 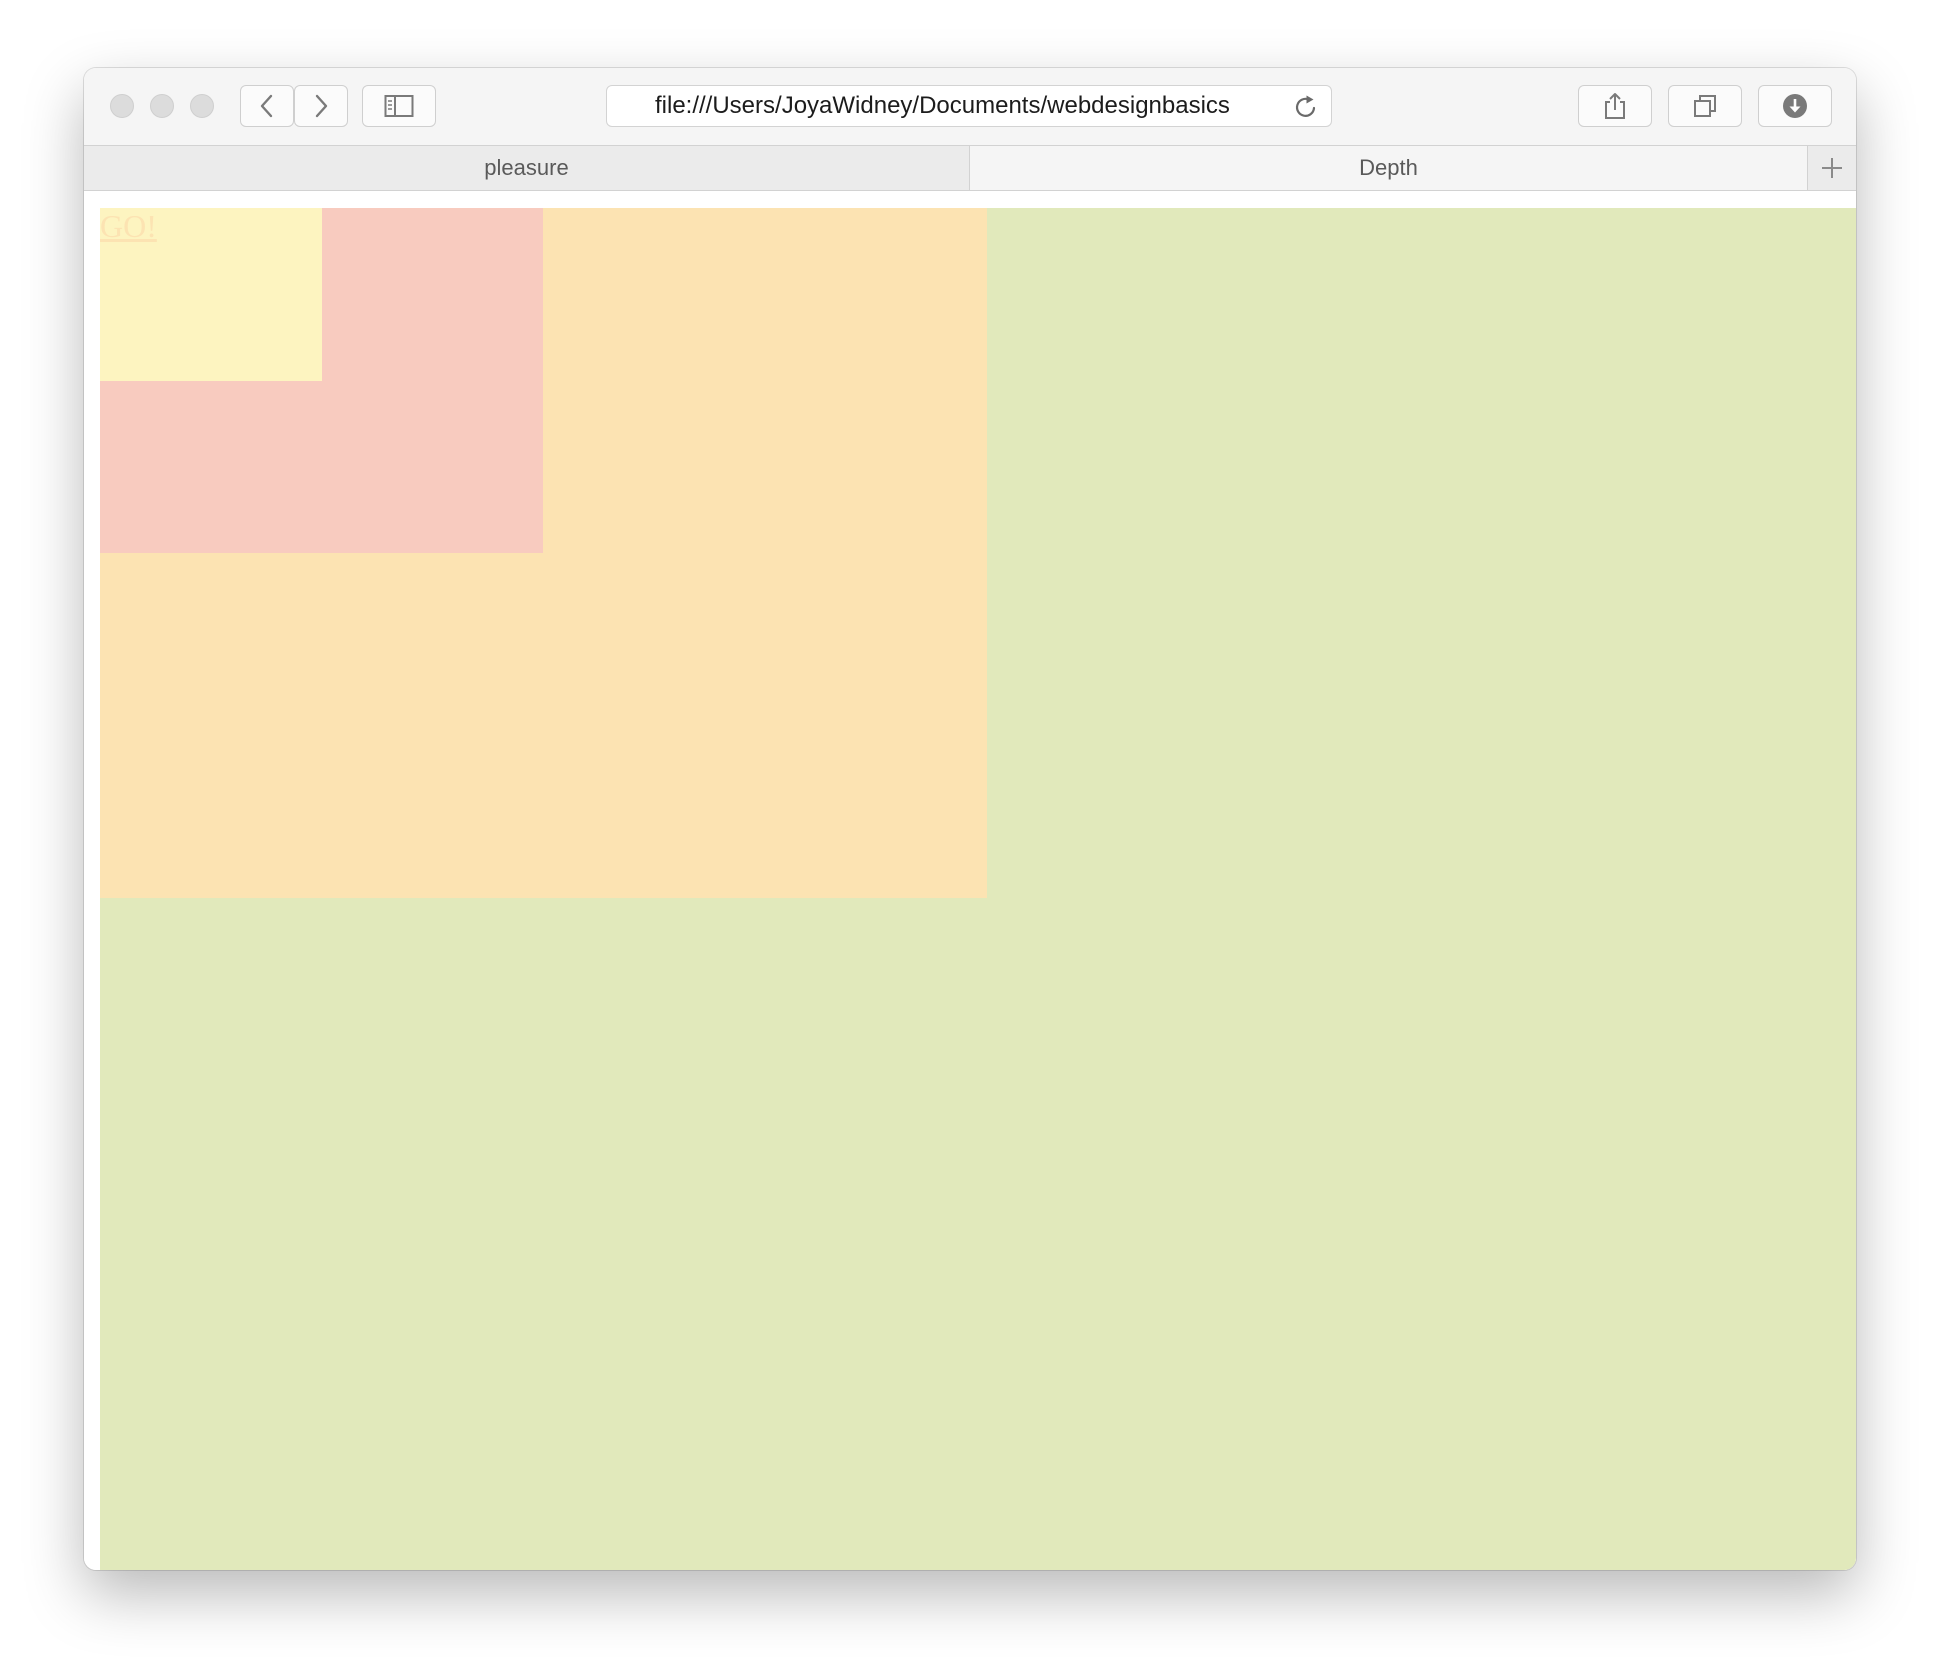 I want to click on forward-button, so click(x=321, y=106).